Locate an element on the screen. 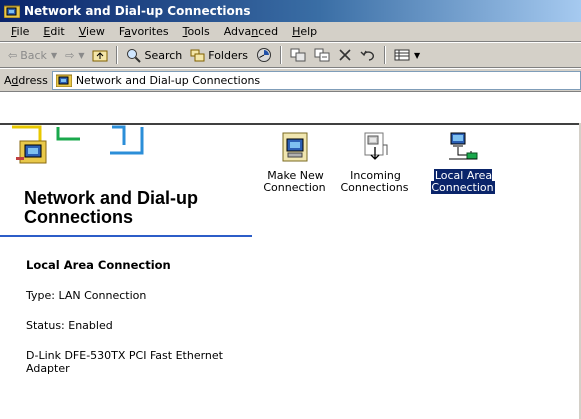 Image resolution: width=581 pixels, height=419 pixels. copy-to-icon is located at coordinates (322, 55).